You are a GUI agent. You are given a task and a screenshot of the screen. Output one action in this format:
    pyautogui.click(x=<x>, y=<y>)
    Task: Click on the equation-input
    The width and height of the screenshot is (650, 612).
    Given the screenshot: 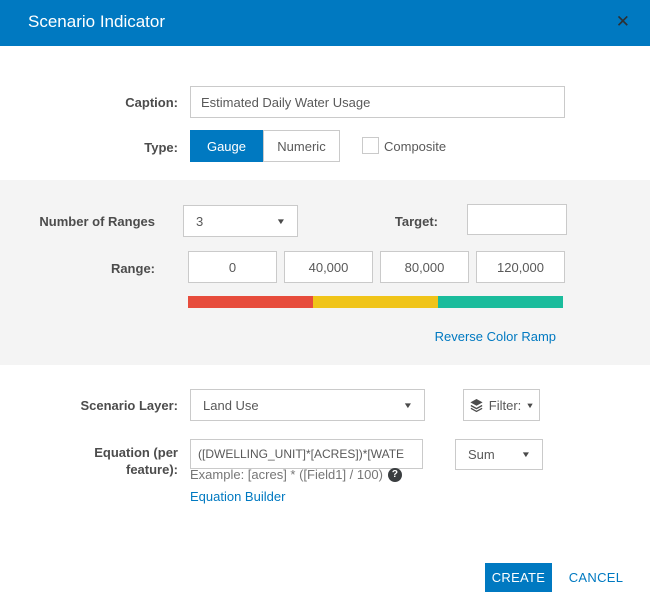 What is the action you would take?
    pyautogui.click(x=306, y=454)
    